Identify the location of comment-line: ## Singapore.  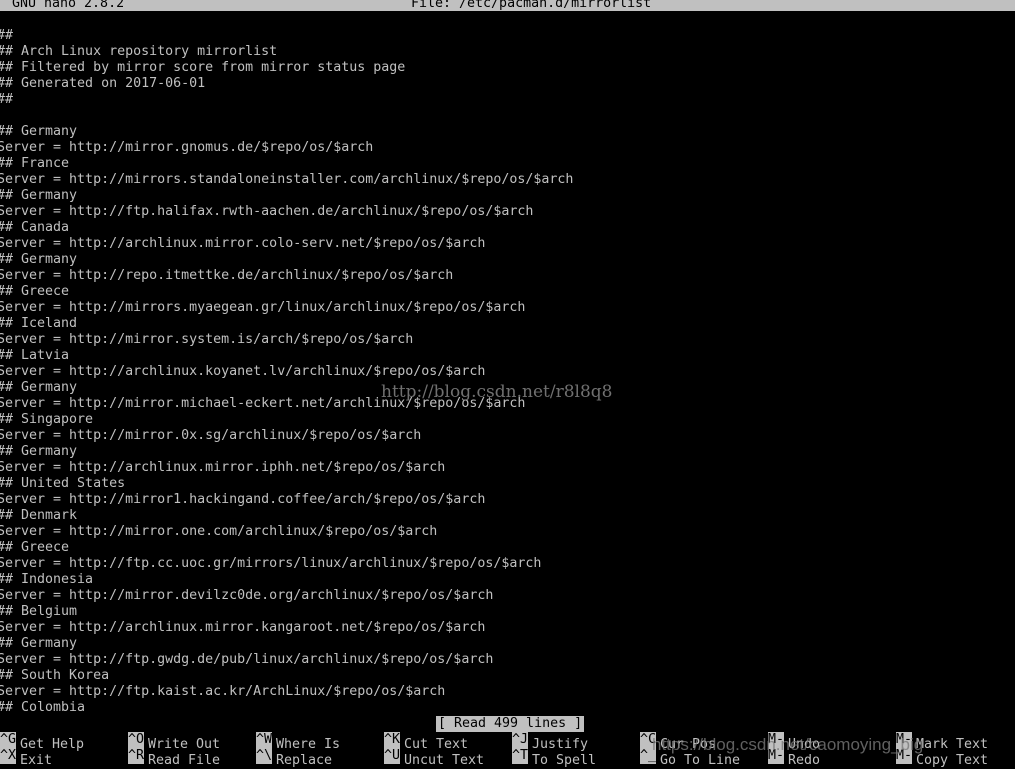
(47, 419).